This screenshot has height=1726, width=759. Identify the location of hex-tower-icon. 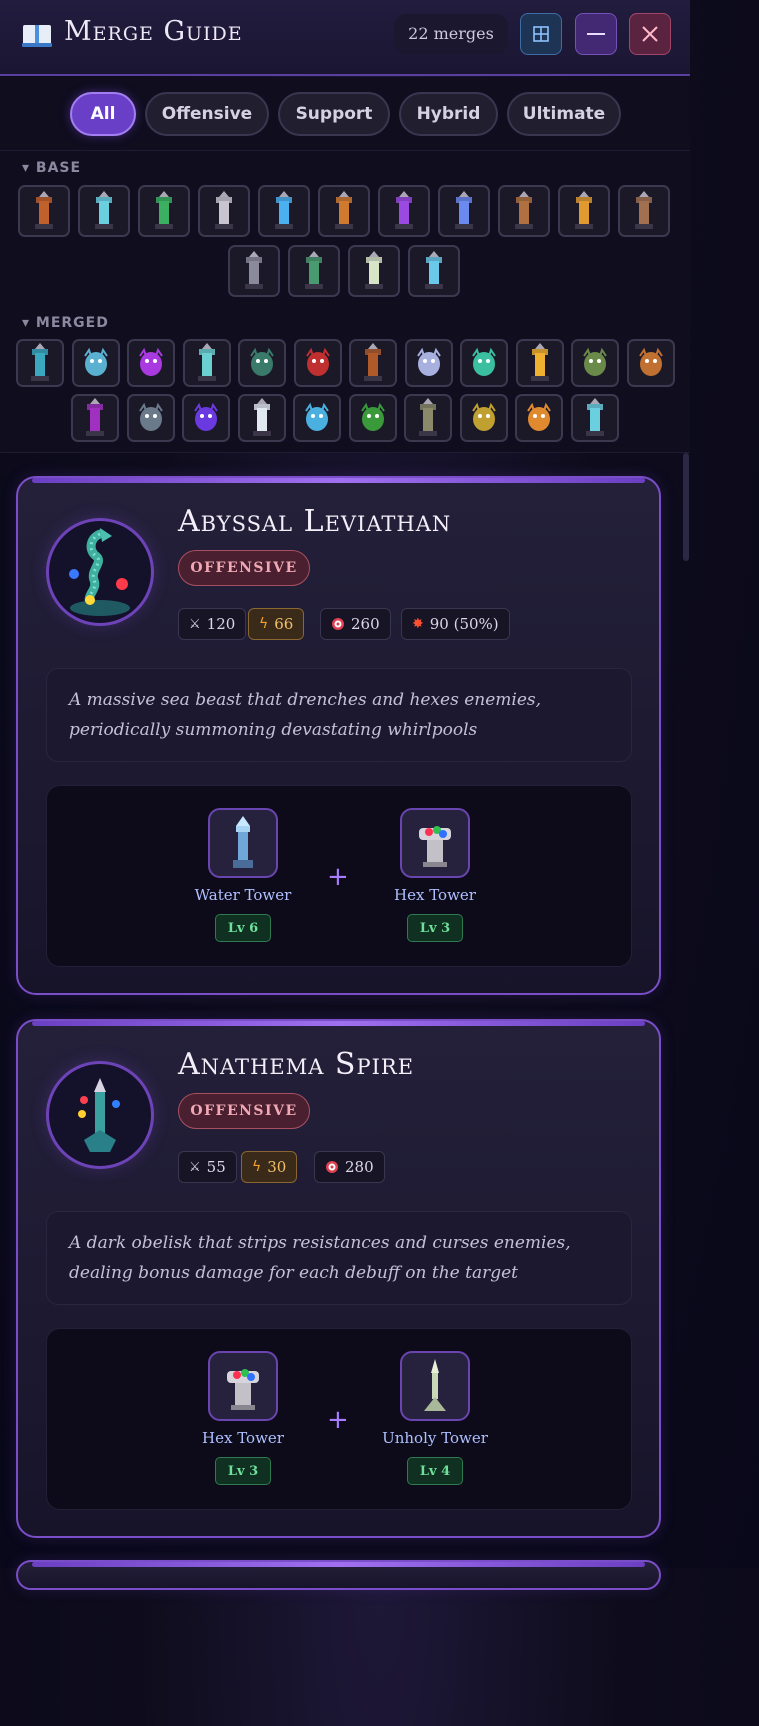
(243, 1389).